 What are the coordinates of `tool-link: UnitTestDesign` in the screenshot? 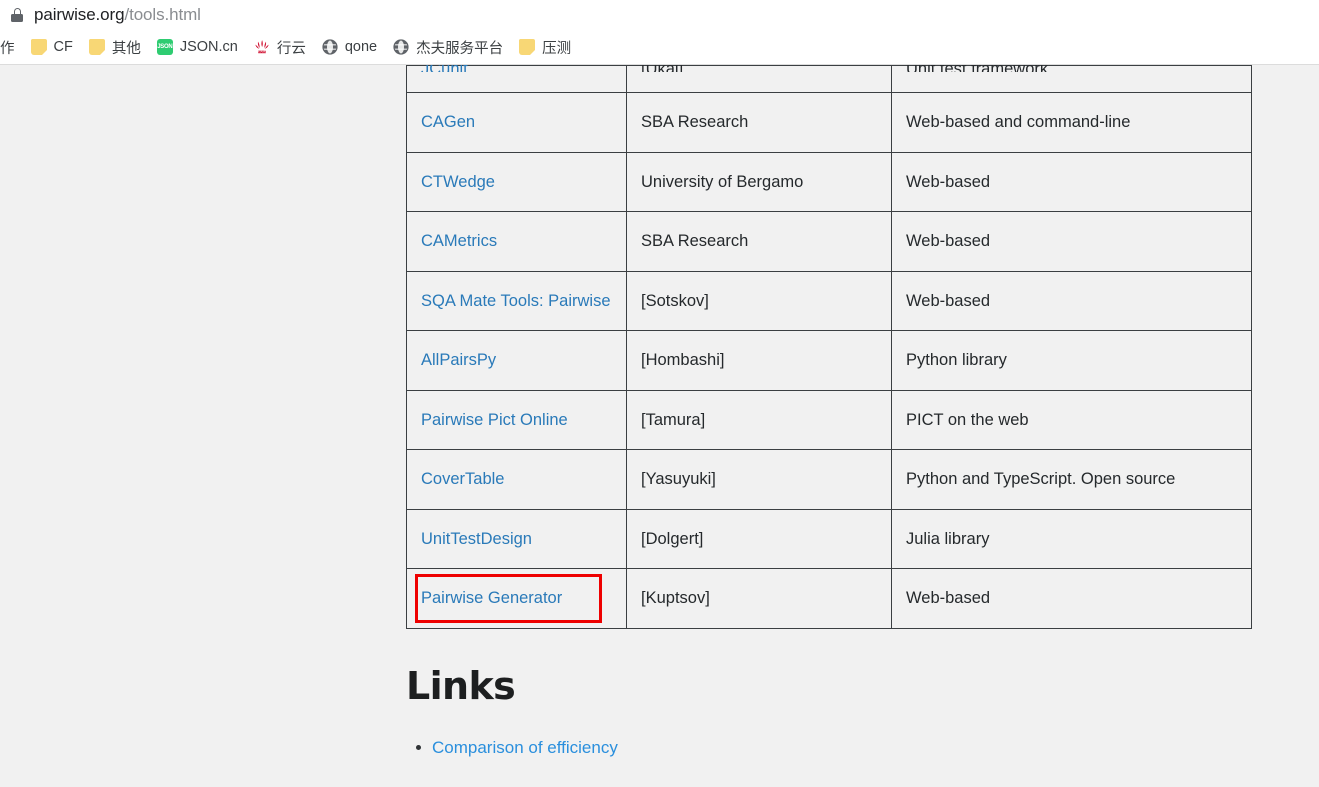 It's located at (476, 539).